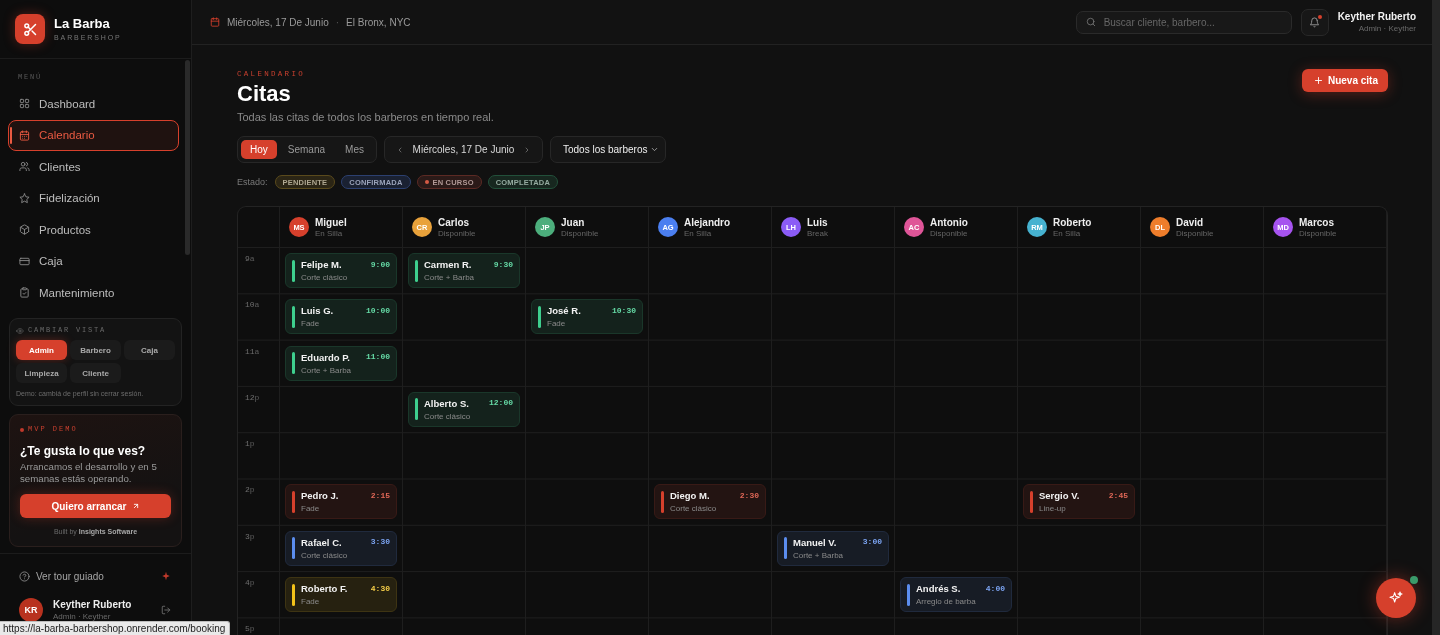  What do you see at coordinates (252, 305) in the screenshot?
I see `hour-label: 10a` at bounding box center [252, 305].